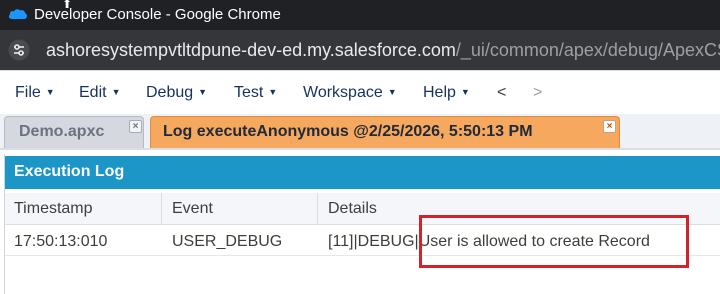 This screenshot has width=720, height=294. Describe the element at coordinates (61, 241) in the screenshot. I see `cell-timestamp: 17:50:13:010` at that location.